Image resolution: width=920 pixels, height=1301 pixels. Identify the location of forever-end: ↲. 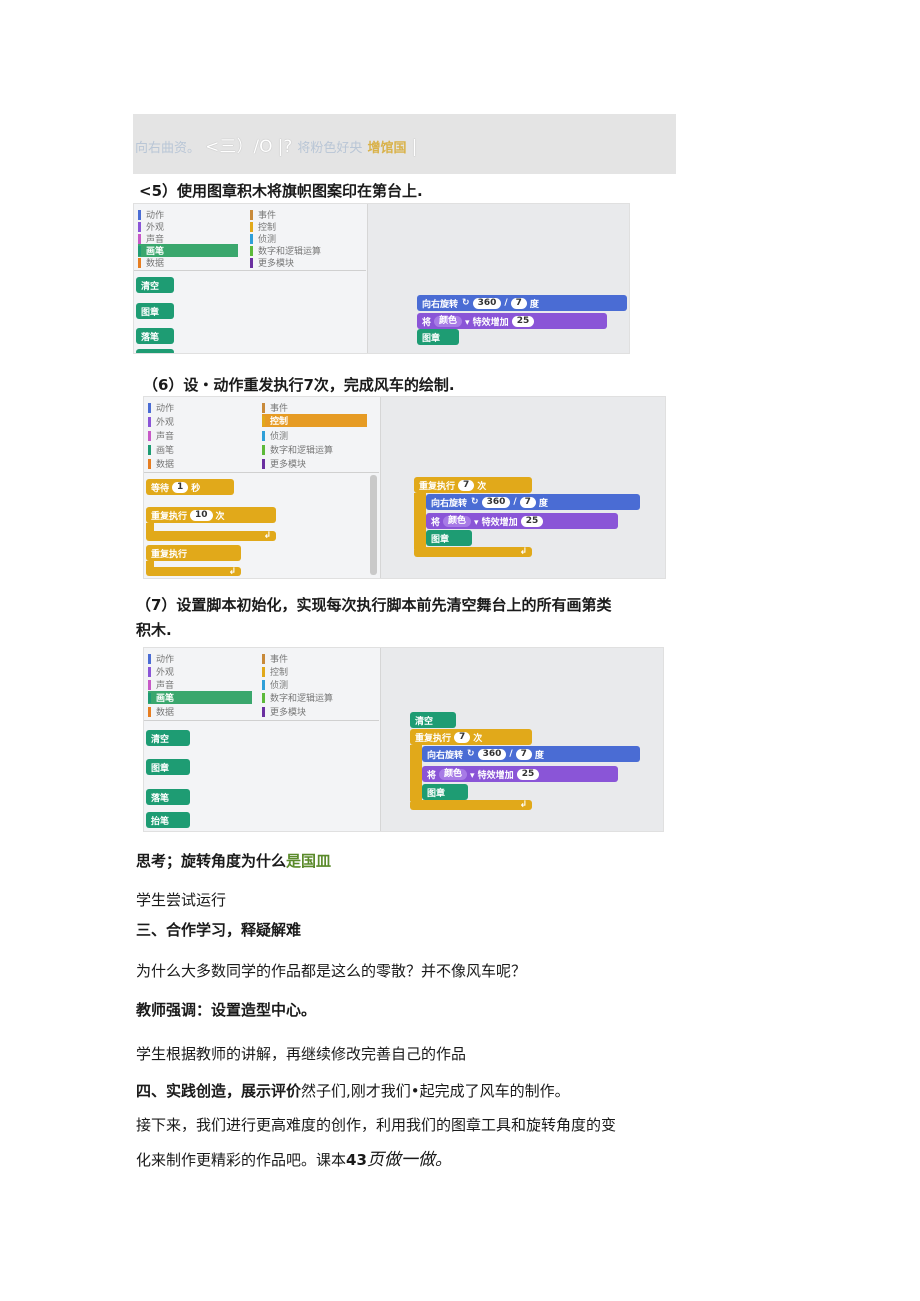
(193, 572).